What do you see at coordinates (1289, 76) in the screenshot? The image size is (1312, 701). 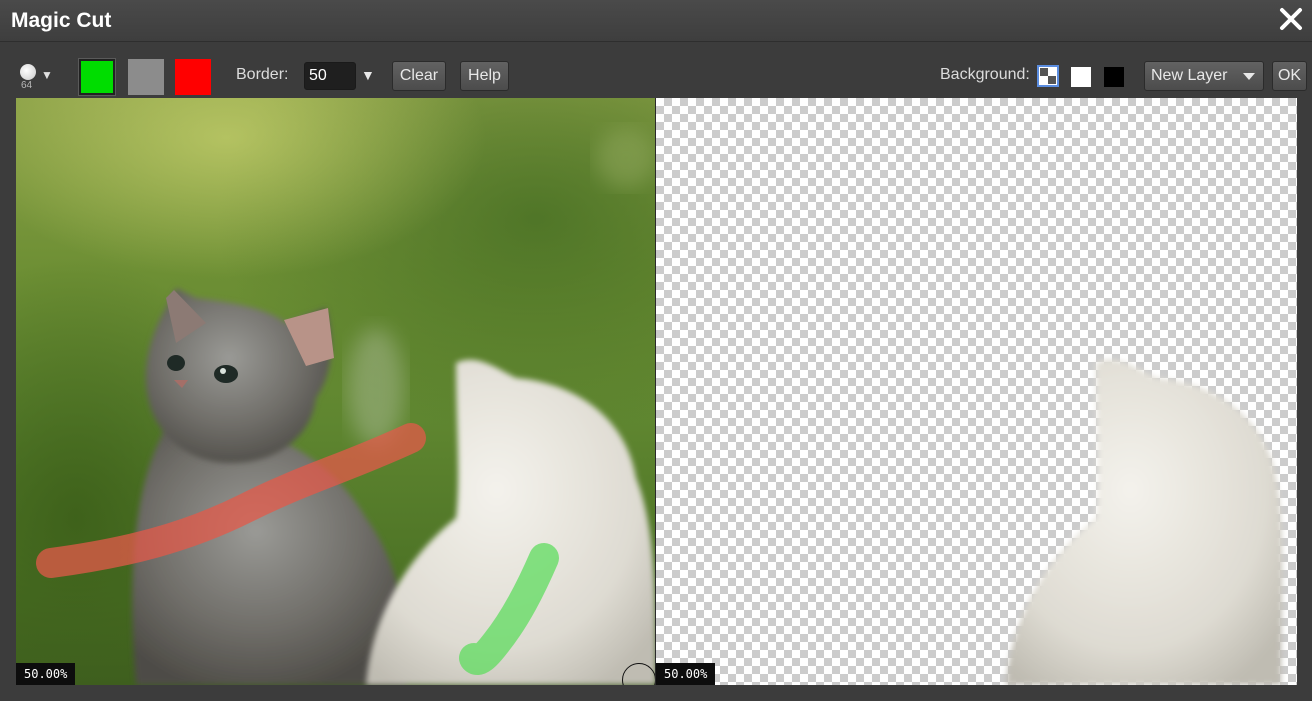 I see `ok-button: OK` at bounding box center [1289, 76].